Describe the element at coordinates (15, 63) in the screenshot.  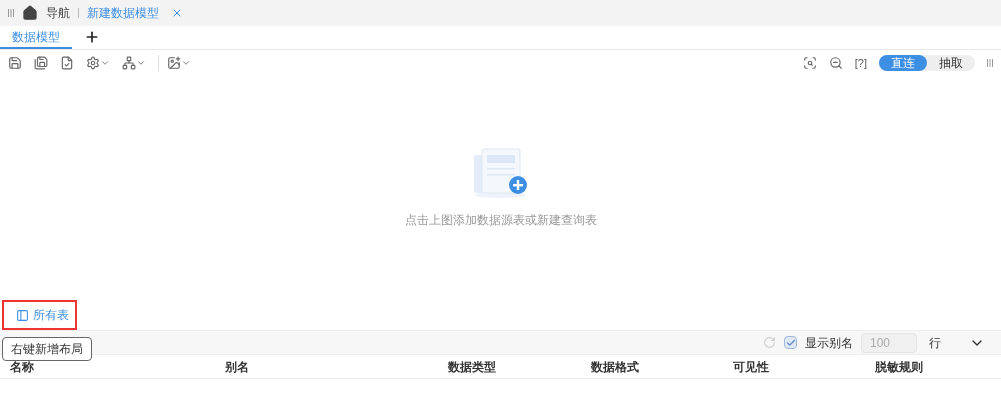
I see `save-icon` at that location.